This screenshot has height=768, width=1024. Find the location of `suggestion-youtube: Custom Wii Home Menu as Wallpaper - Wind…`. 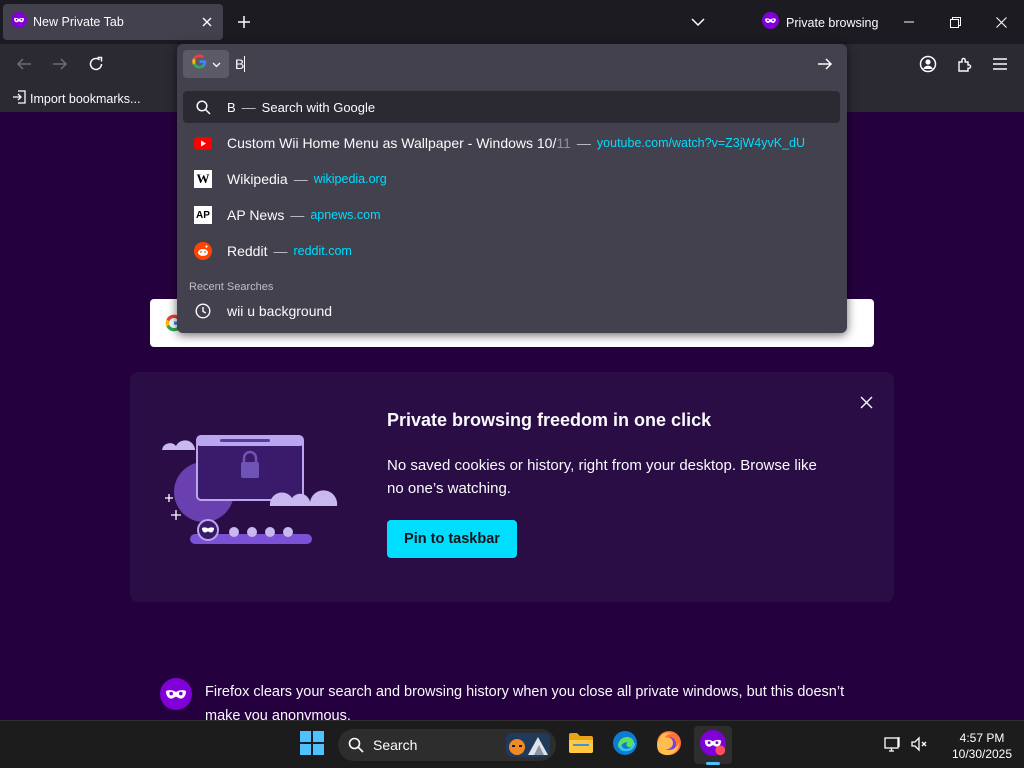

suggestion-youtube: Custom Wii Home Menu as Wallpaper - Wind… is located at coordinates (511, 143).